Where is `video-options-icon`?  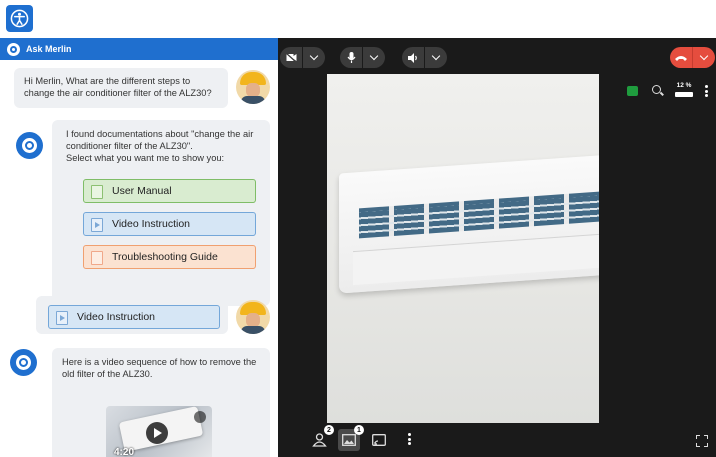
video-options-icon is located at coordinates (200, 417).